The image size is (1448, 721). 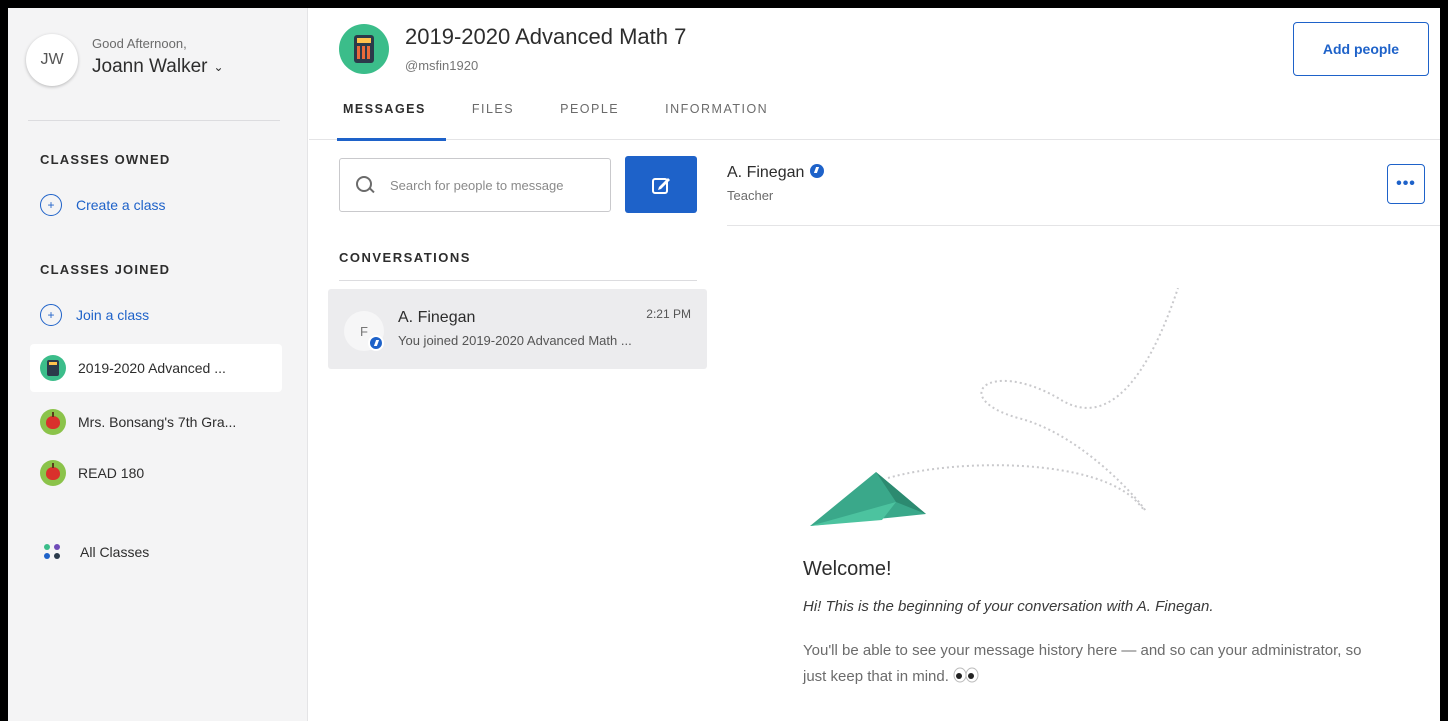 I want to click on class-label: READ 180, so click(x=111, y=473).